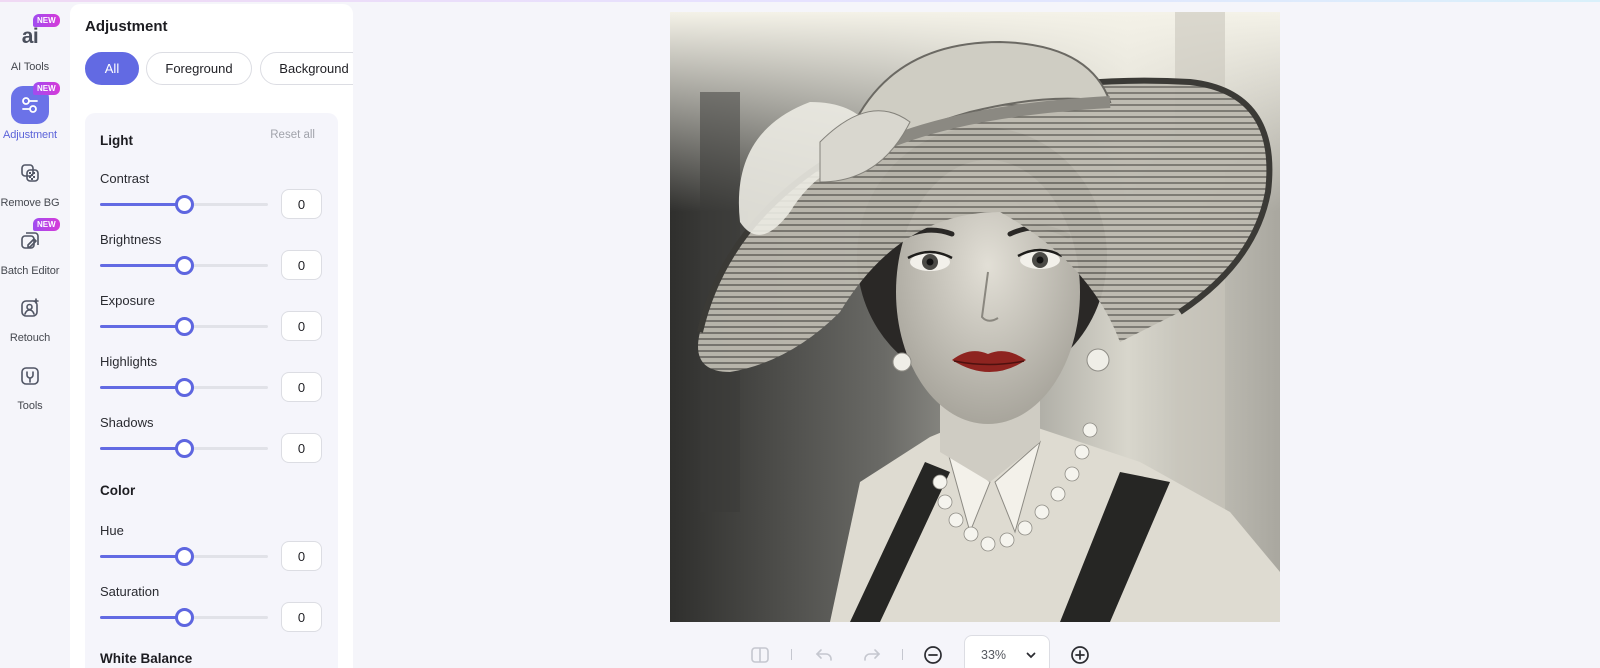 The height and width of the screenshot is (668, 1600). I want to click on rail-label: Remove BG, so click(30, 203).